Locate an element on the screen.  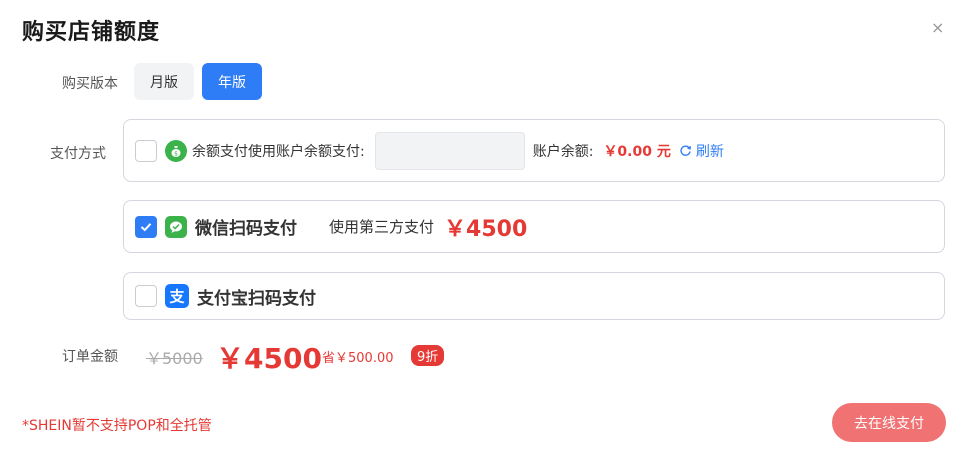
wechat-payment-option: 微信扫码支付 使用第三方支付 ￥4500 is located at coordinates (534, 226).